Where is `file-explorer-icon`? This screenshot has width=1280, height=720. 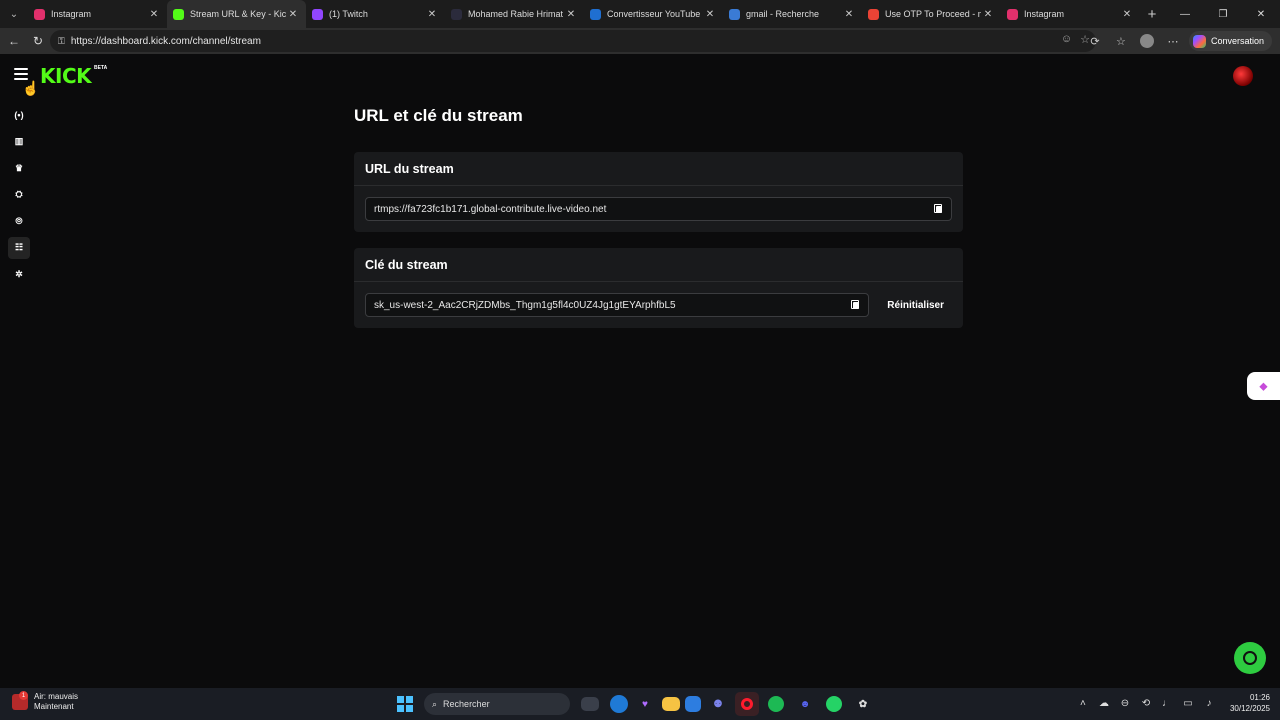 file-explorer-icon is located at coordinates (671, 704).